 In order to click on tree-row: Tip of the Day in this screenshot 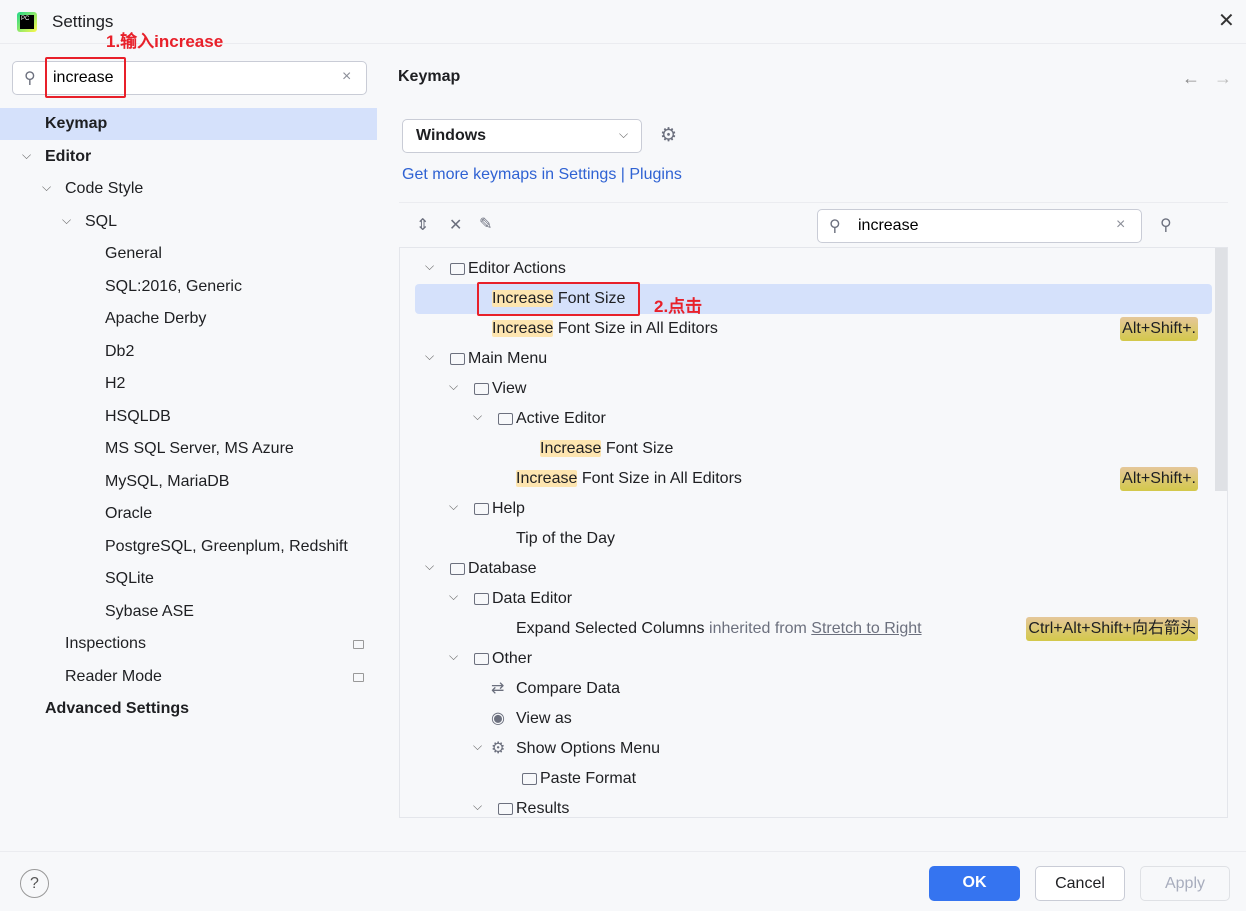, I will do `click(807, 539)`.